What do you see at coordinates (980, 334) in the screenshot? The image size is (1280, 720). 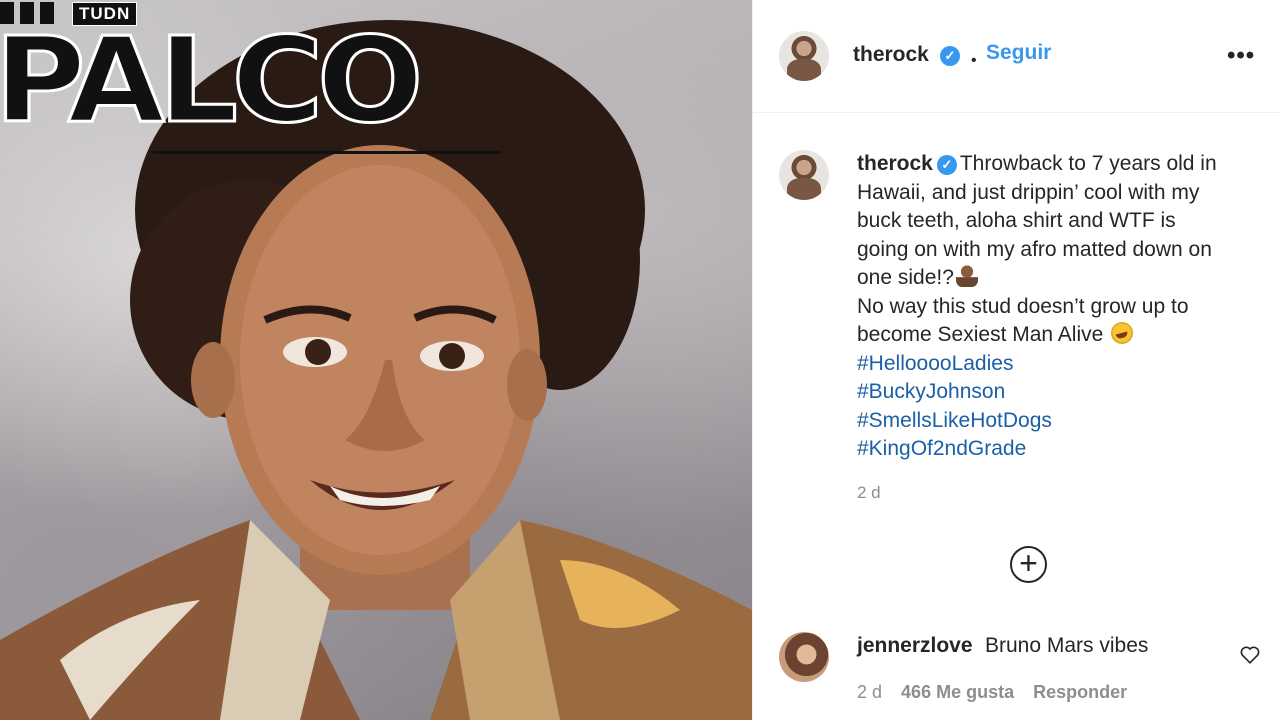 I see `caption-text: become Sexiest Man Alive` at bounding box center [980, 334].